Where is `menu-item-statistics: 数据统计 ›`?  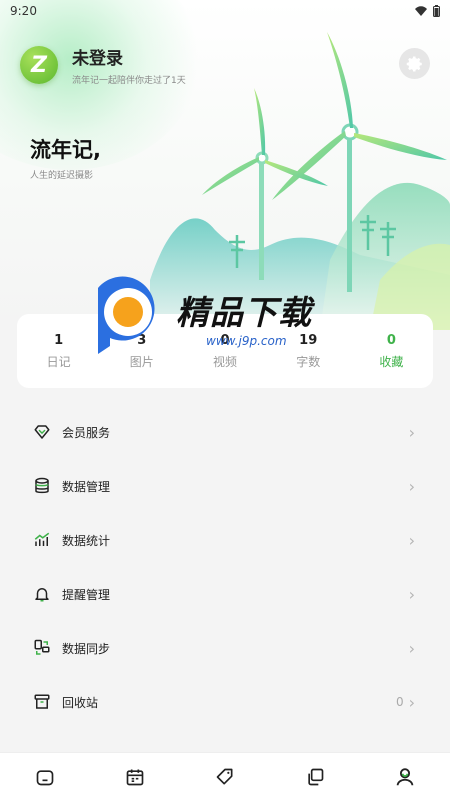
menu-item-statistics: 数据统计 › is located at coordinates (225, 540).